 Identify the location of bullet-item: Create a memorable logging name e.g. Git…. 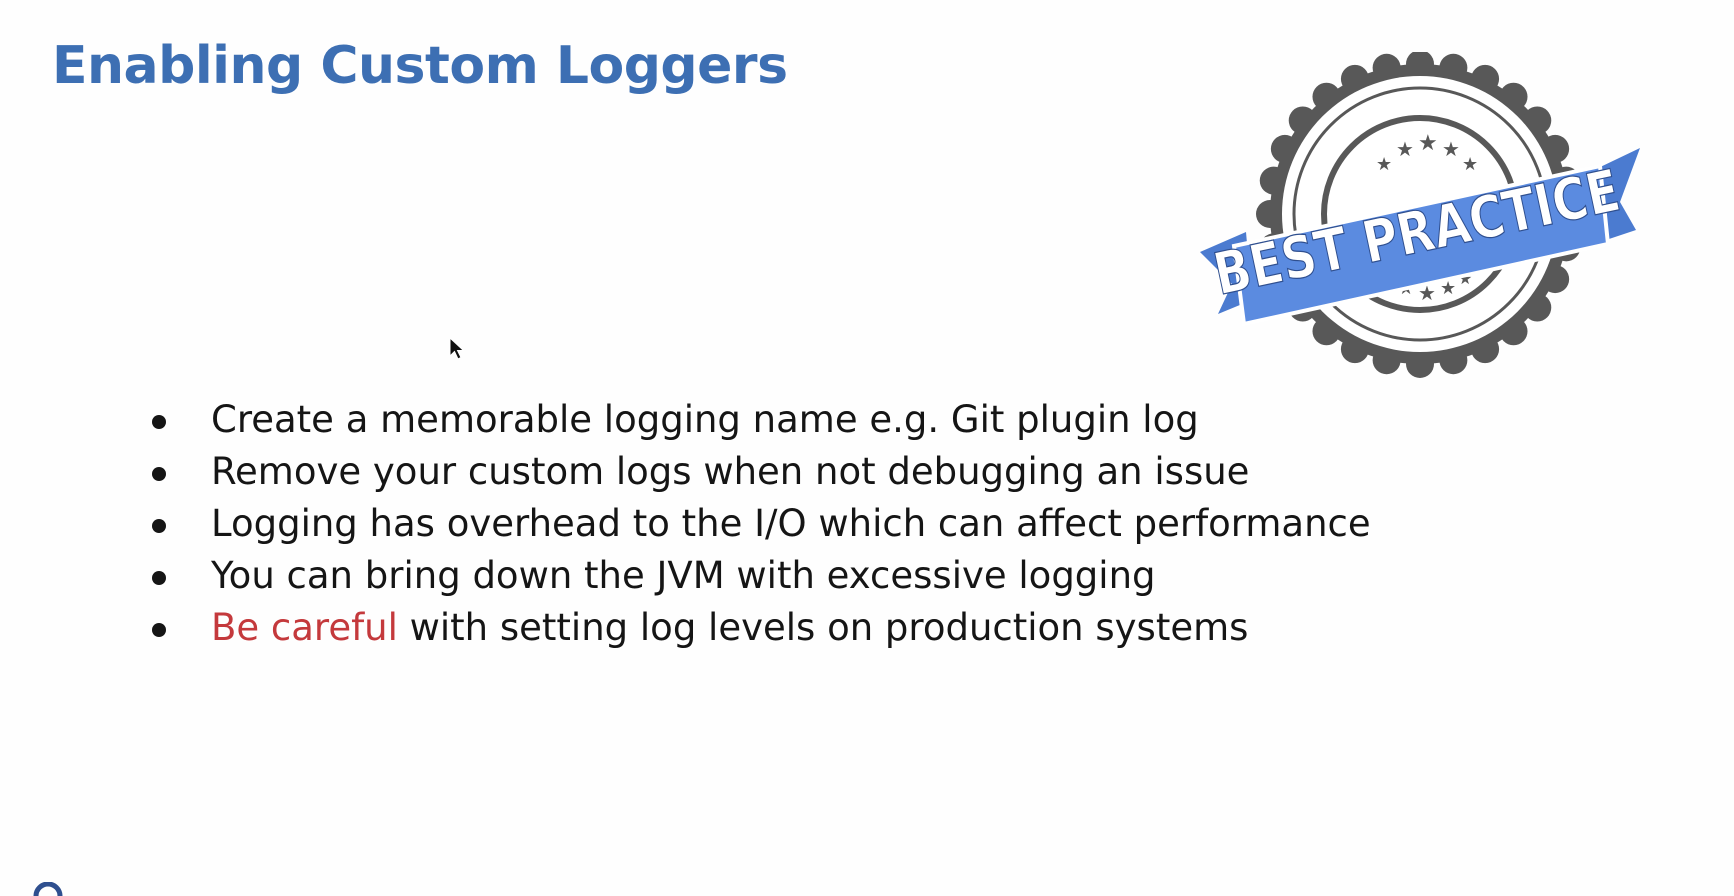
(800, 420).